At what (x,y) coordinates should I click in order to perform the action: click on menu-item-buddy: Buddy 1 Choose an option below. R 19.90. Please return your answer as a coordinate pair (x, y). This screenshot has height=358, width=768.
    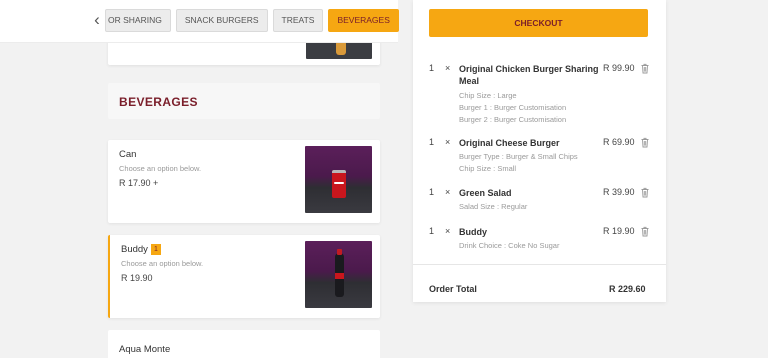
    Looking at the image, I should click on (244, 276).